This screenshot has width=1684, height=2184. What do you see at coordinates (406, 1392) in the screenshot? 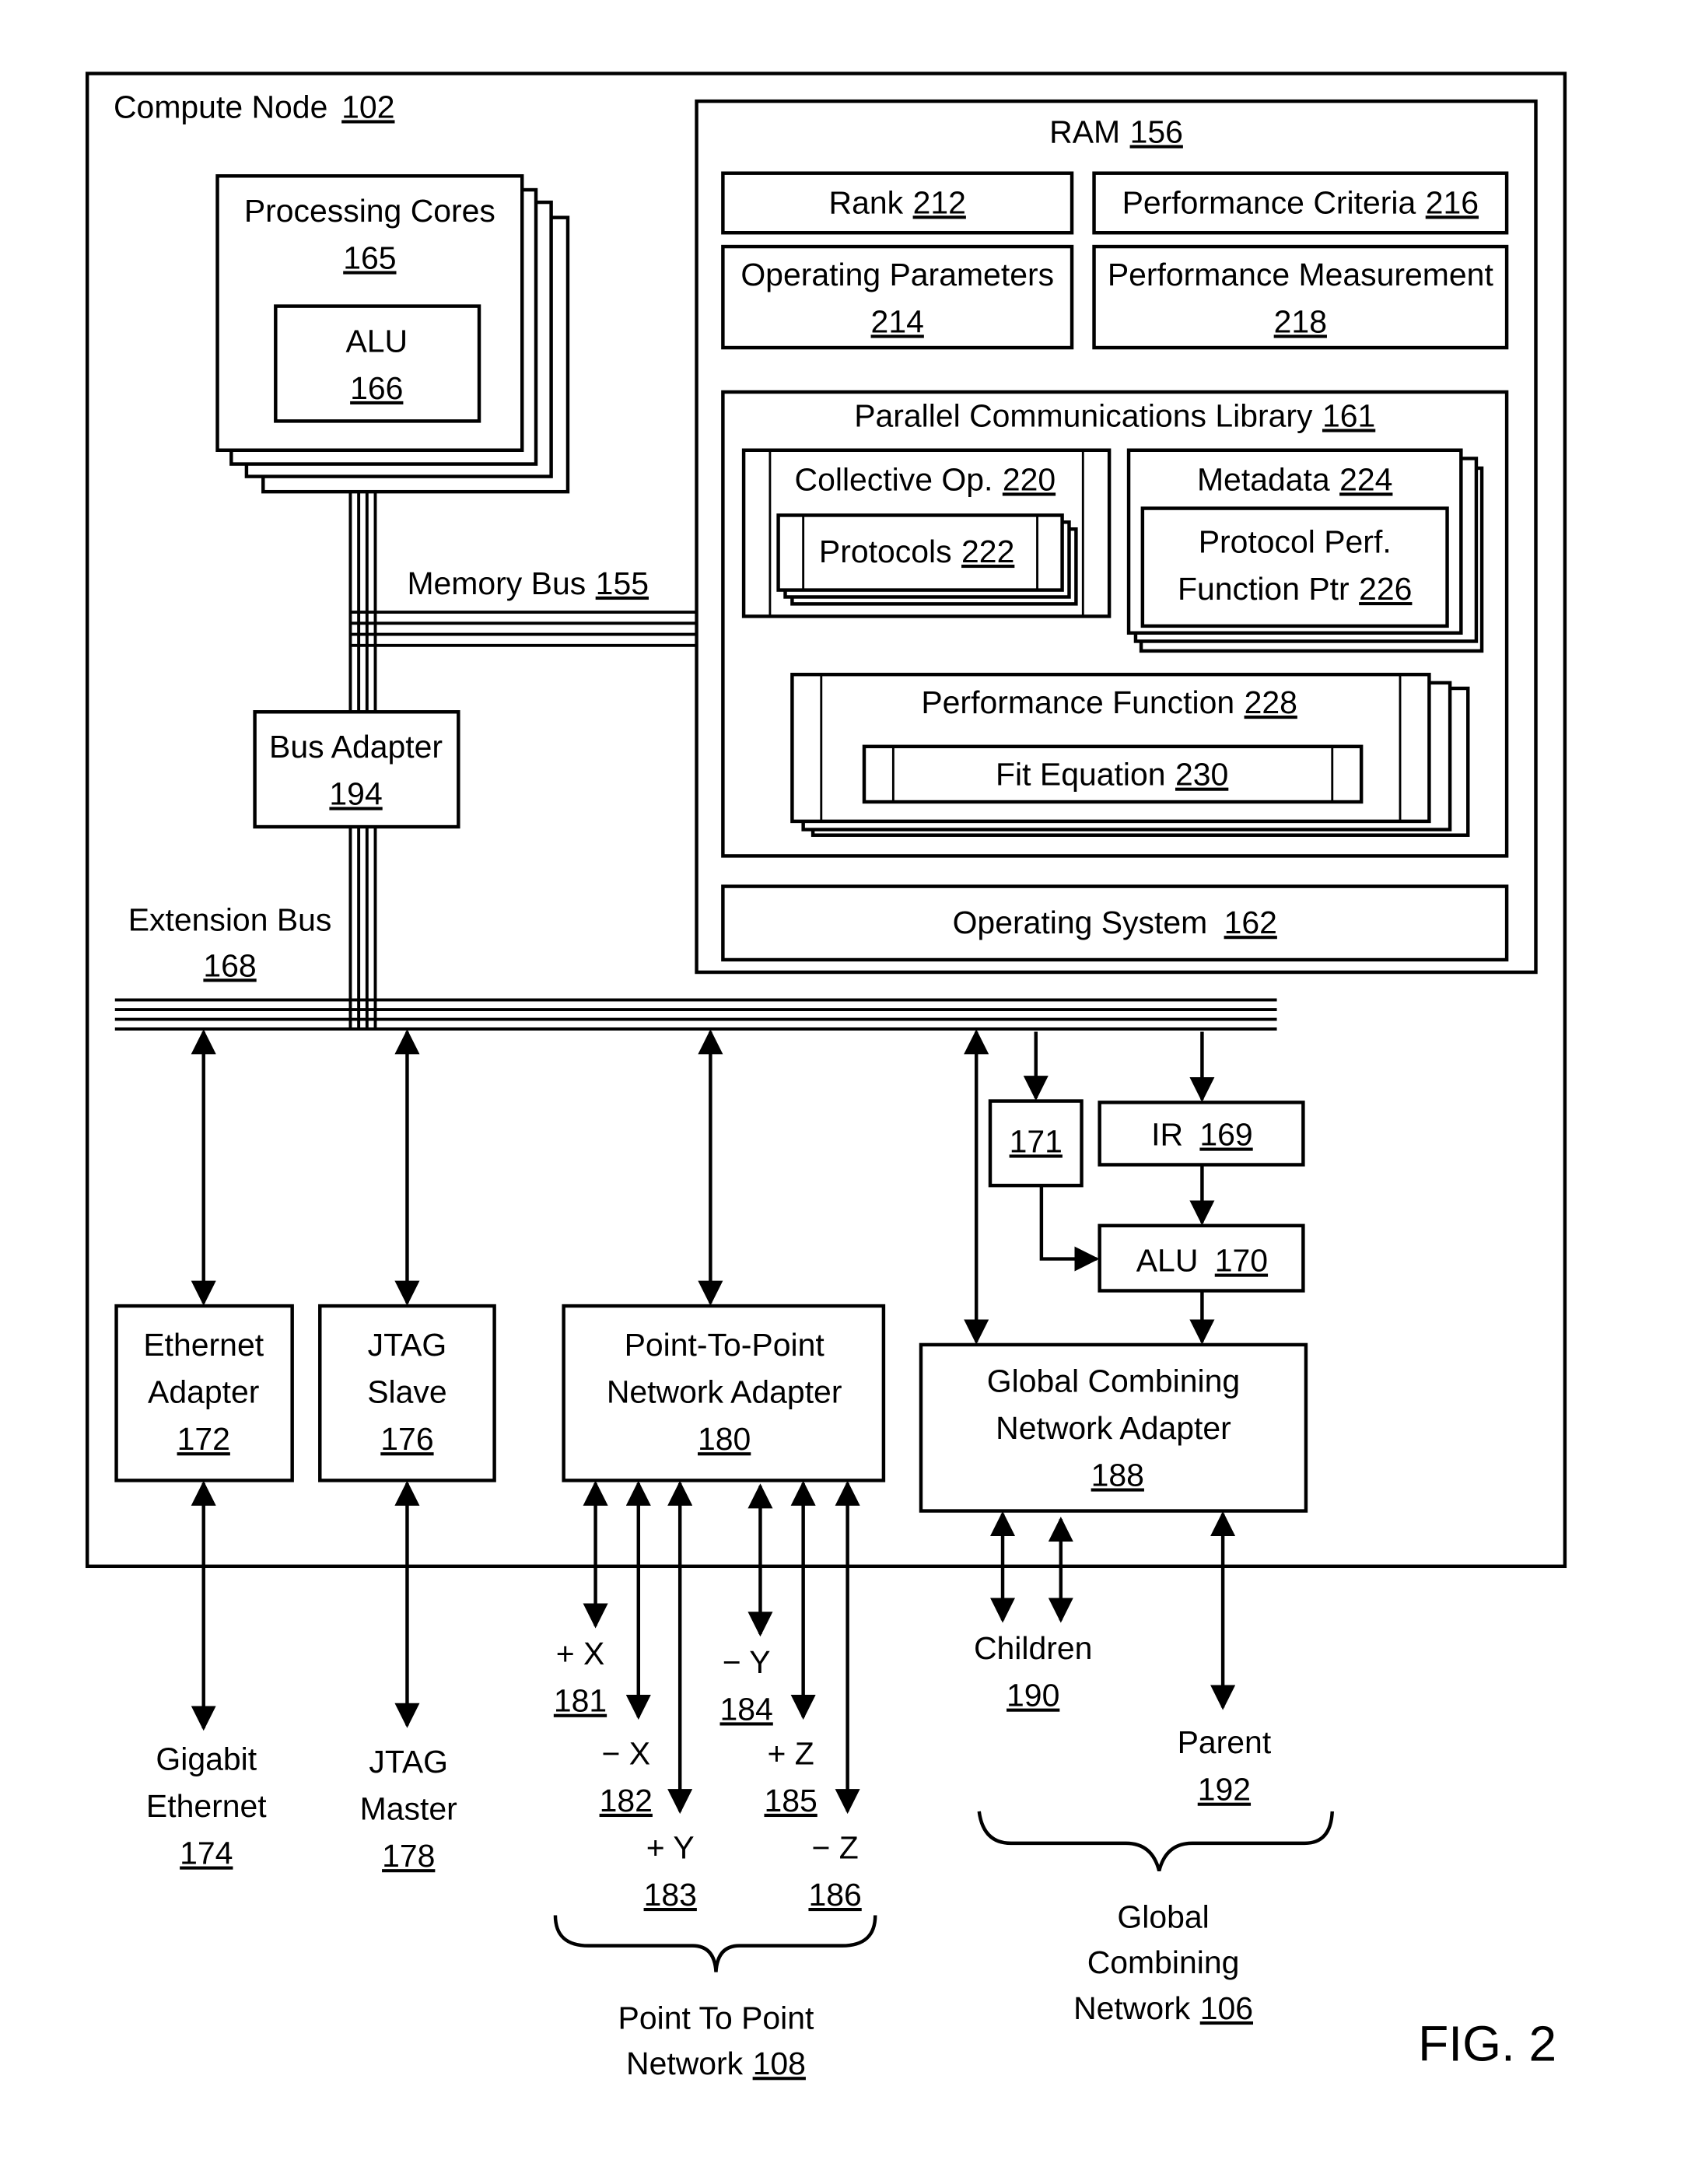
I see `jtag-slave-line2: Slave` at bounding box center [406, 1392].